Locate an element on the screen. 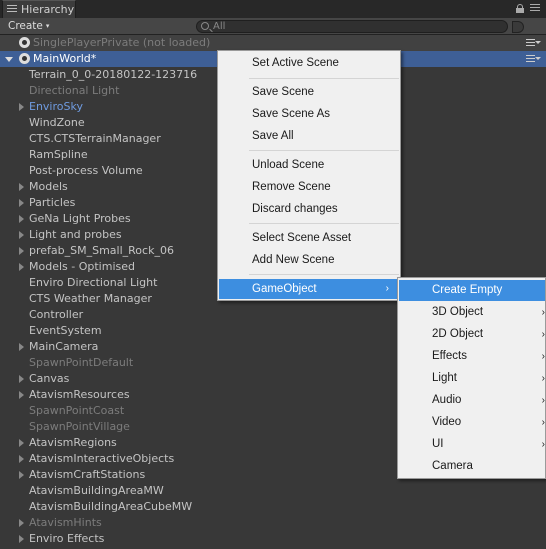 This screenshot has width=546, height=549. lock-icon is located at coordinates (520, 8).